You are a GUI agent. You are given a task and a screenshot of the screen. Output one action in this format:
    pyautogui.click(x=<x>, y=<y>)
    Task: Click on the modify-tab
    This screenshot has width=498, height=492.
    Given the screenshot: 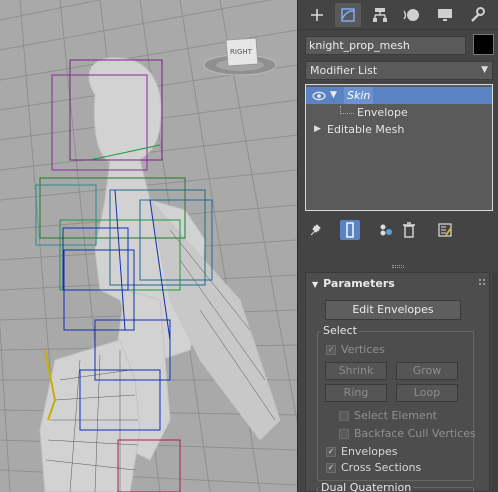 What is the action you would take?
    pyautogui.click(x=348, y=15)
    